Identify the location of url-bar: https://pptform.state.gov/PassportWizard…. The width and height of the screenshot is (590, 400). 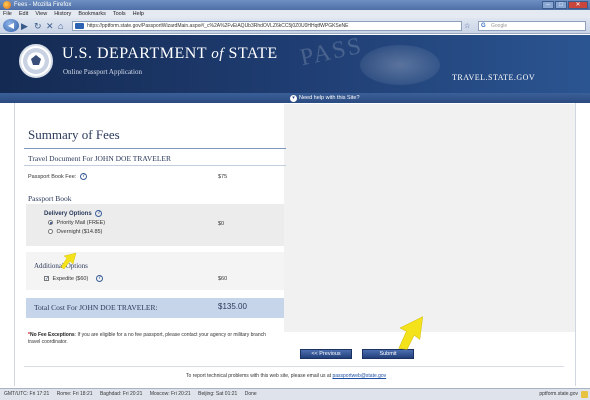
(267, 26).